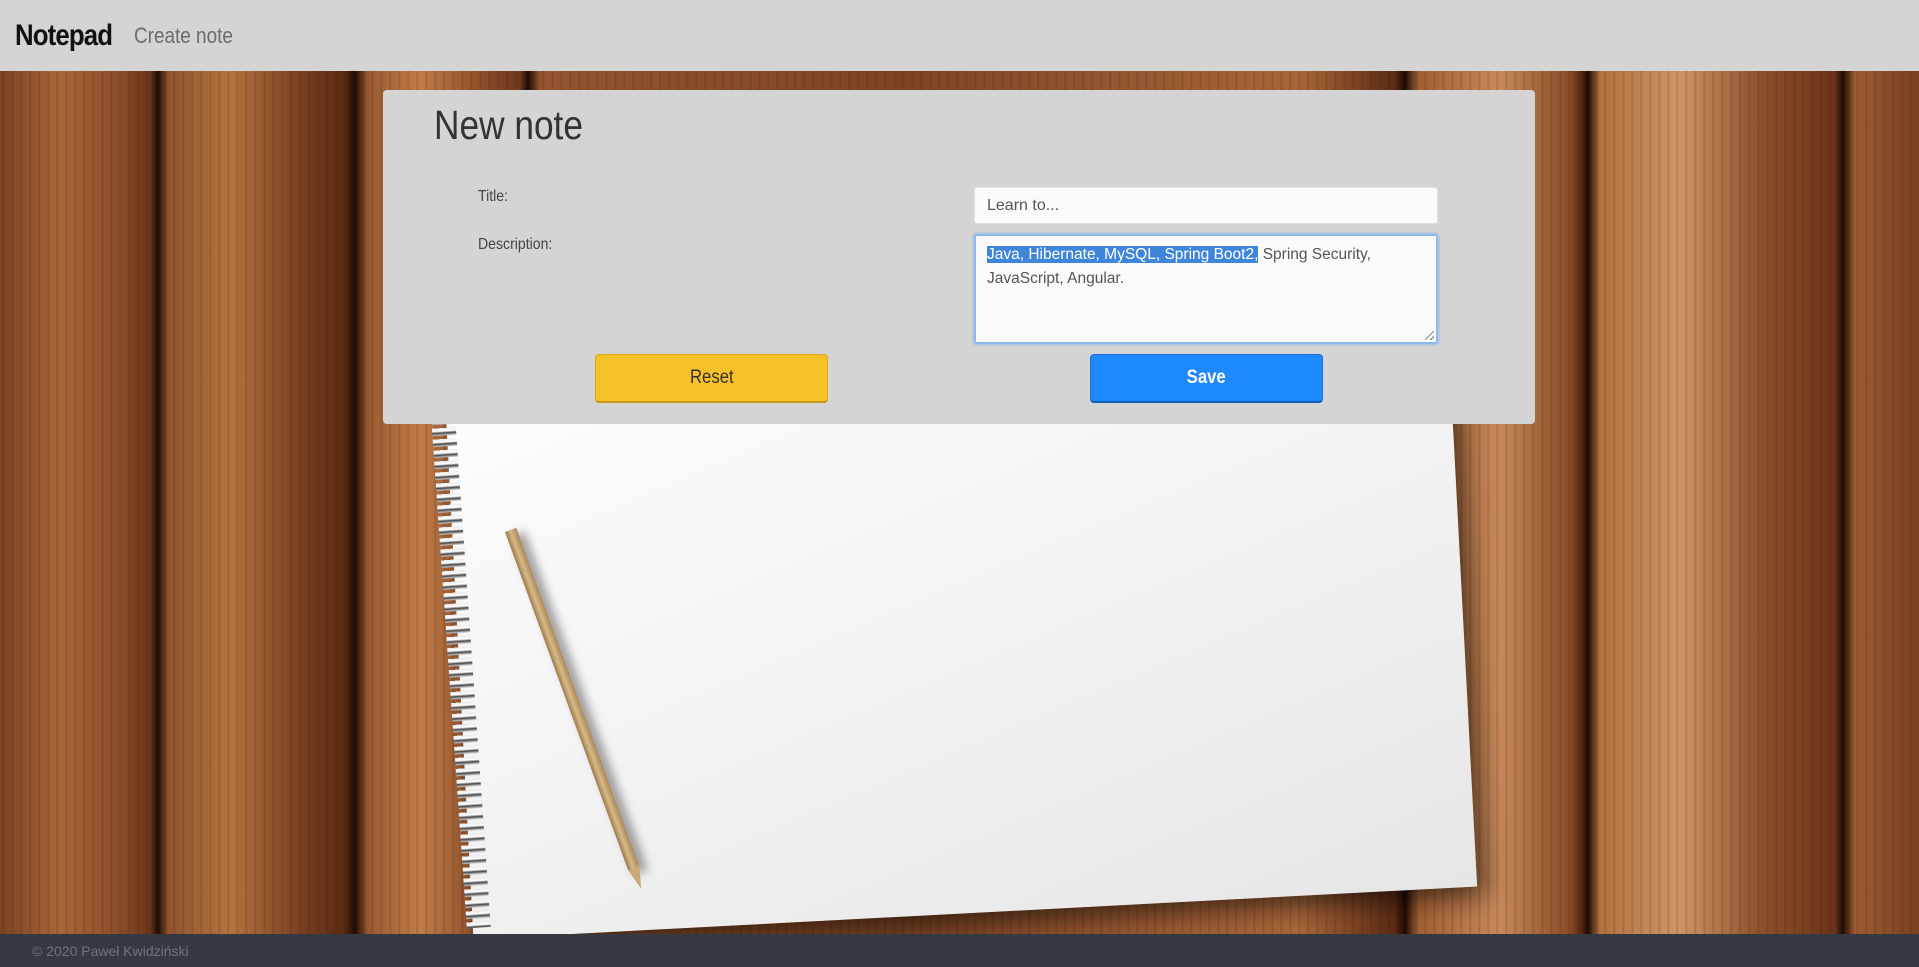  I want to click on form-heading: New note, so click(508, 125).